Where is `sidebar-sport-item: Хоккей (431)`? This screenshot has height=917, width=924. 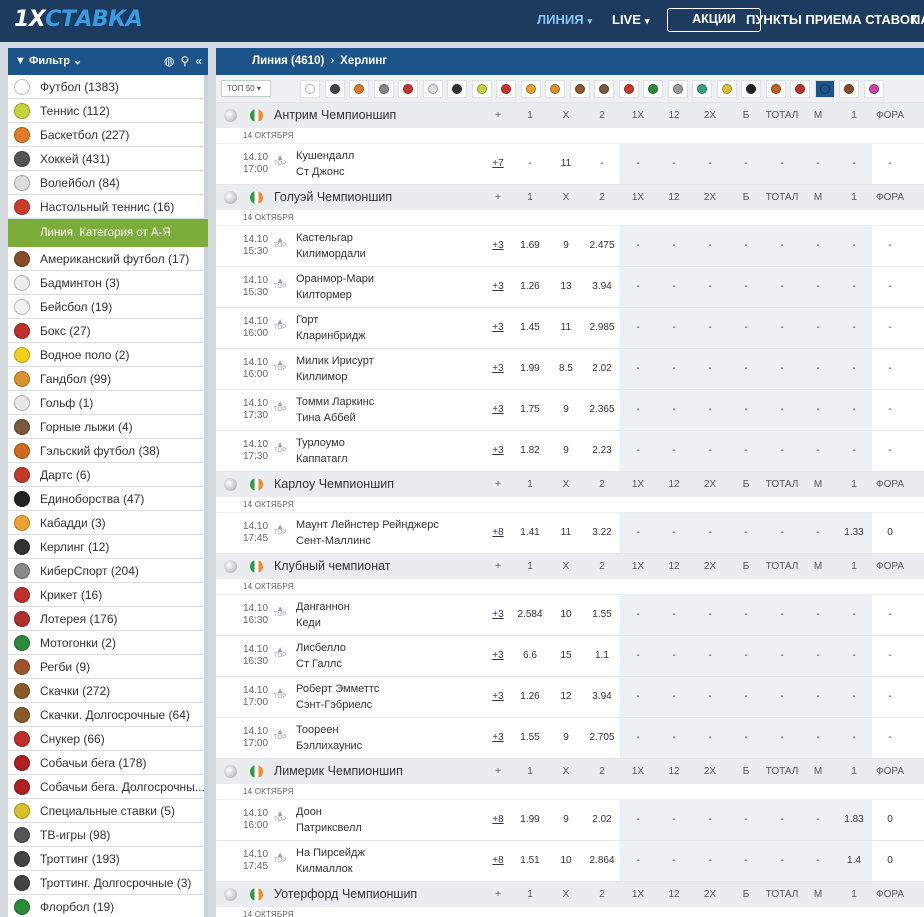
sidebar-sport-item: Хоккей (431) is located at coordinates (108, 159).